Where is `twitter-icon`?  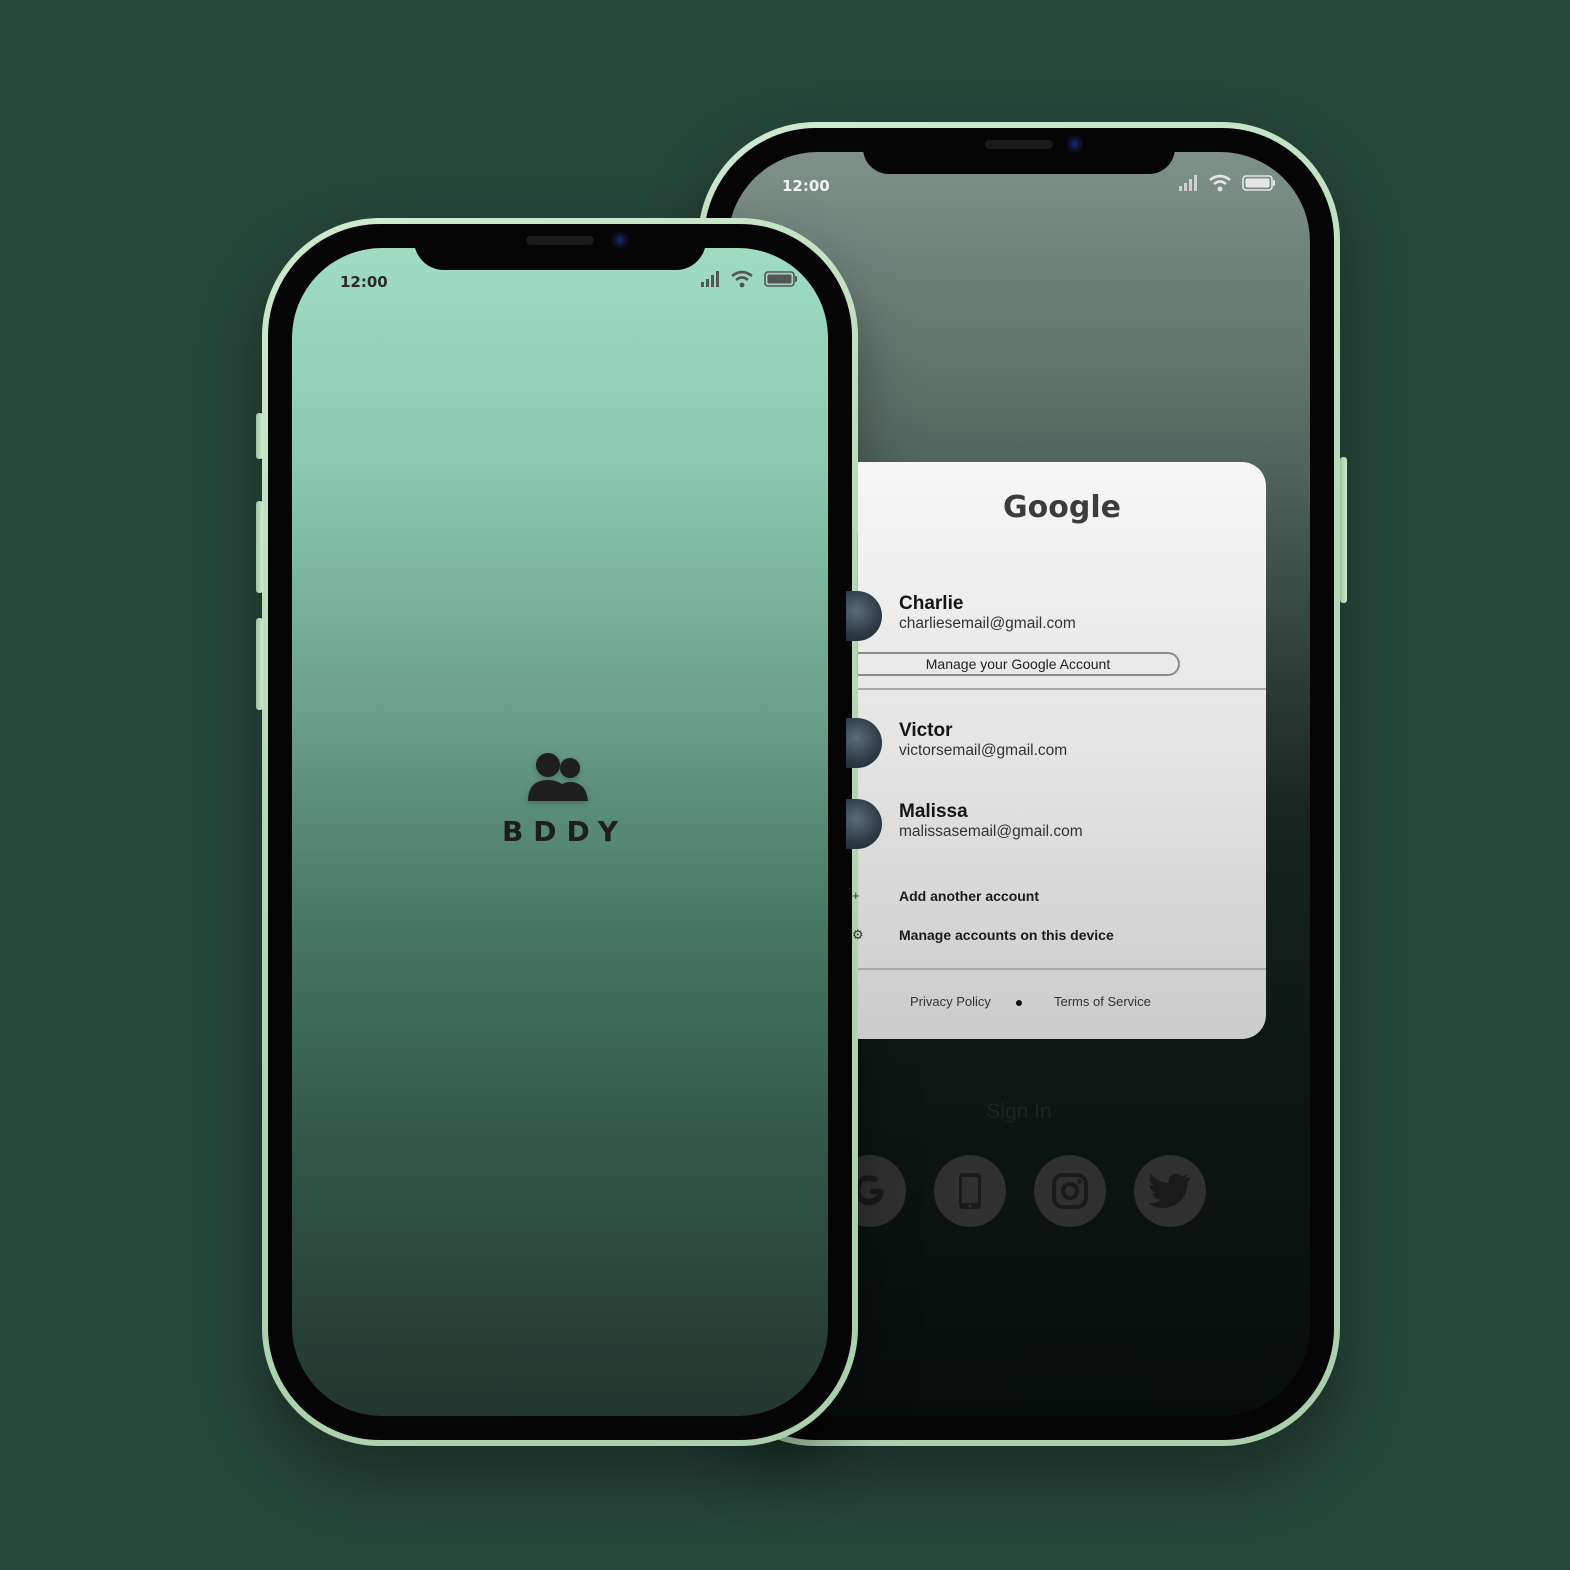 twitter-icon is located at coordinates (1169, 1190).